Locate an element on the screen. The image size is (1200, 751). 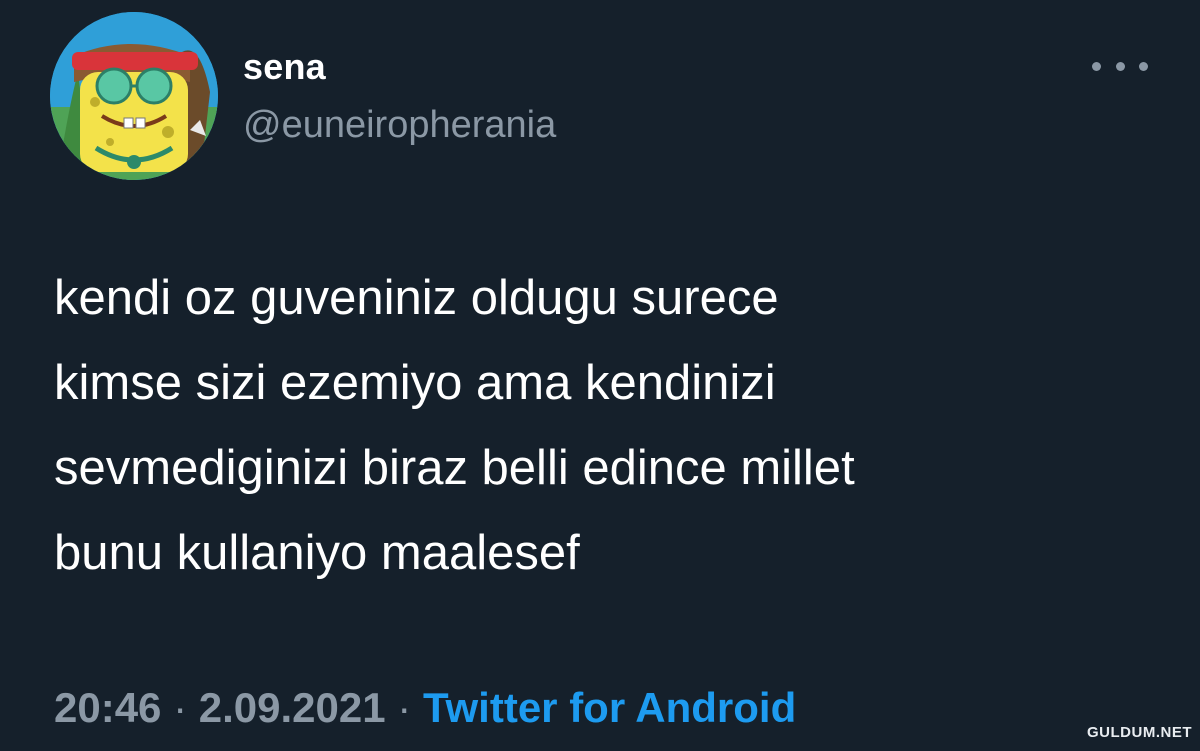
user-handle: @euneiropherania is located at coordinates (399, 125).